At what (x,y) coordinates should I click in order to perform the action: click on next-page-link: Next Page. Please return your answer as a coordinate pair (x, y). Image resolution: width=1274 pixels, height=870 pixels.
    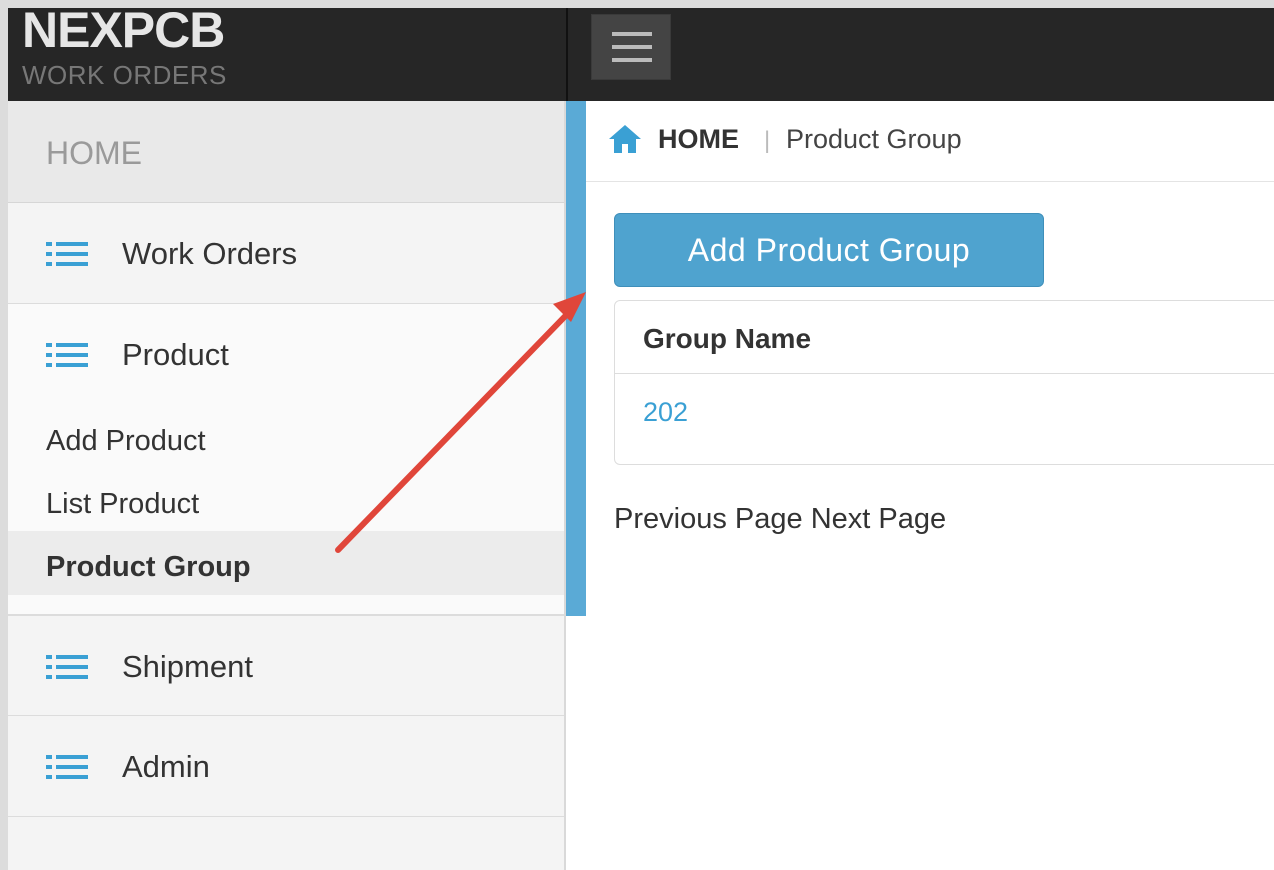
    Looking at the image, I should click on (878, 519).